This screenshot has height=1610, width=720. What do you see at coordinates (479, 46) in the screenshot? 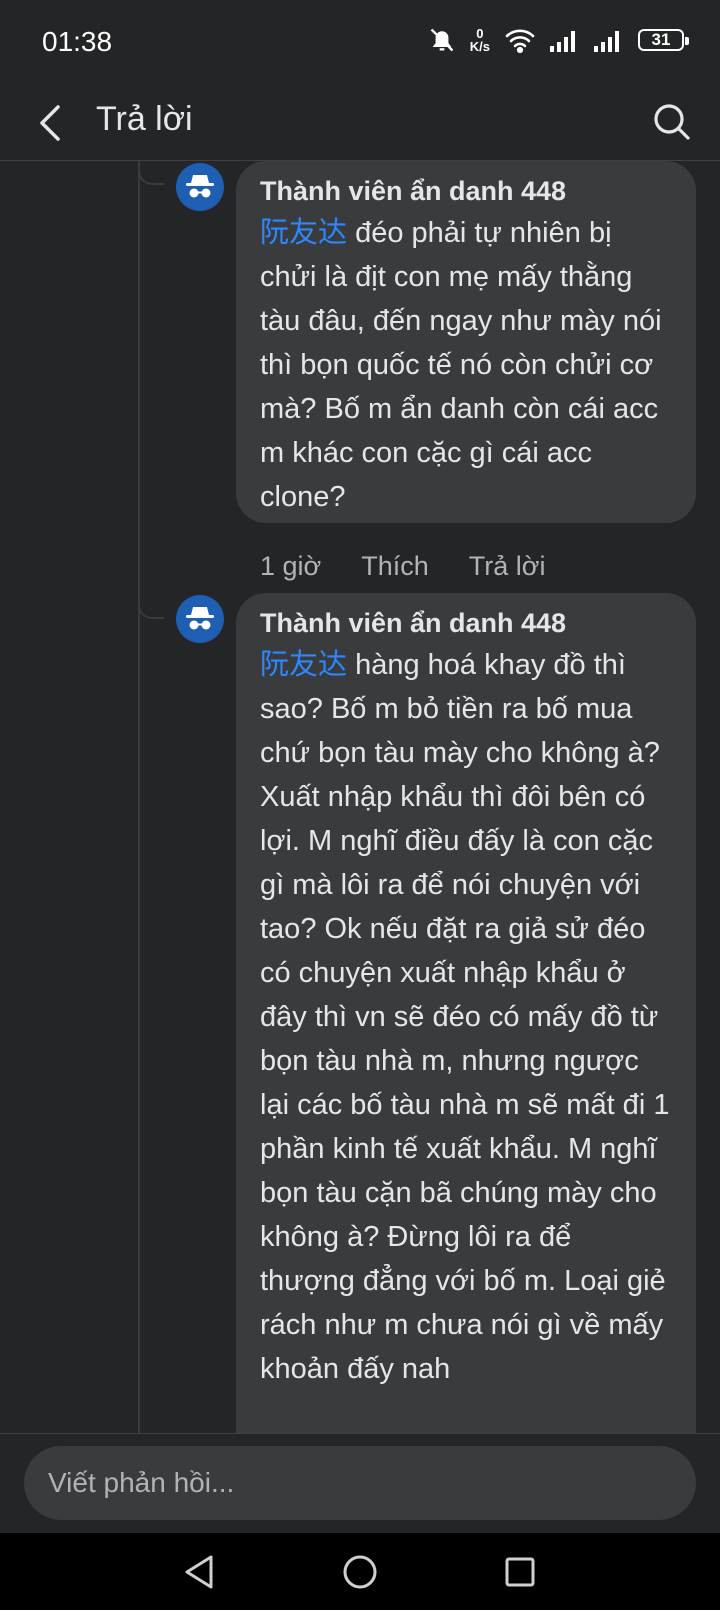
I see `net-speed-unit: K/s` at bounding box center [479, 46].